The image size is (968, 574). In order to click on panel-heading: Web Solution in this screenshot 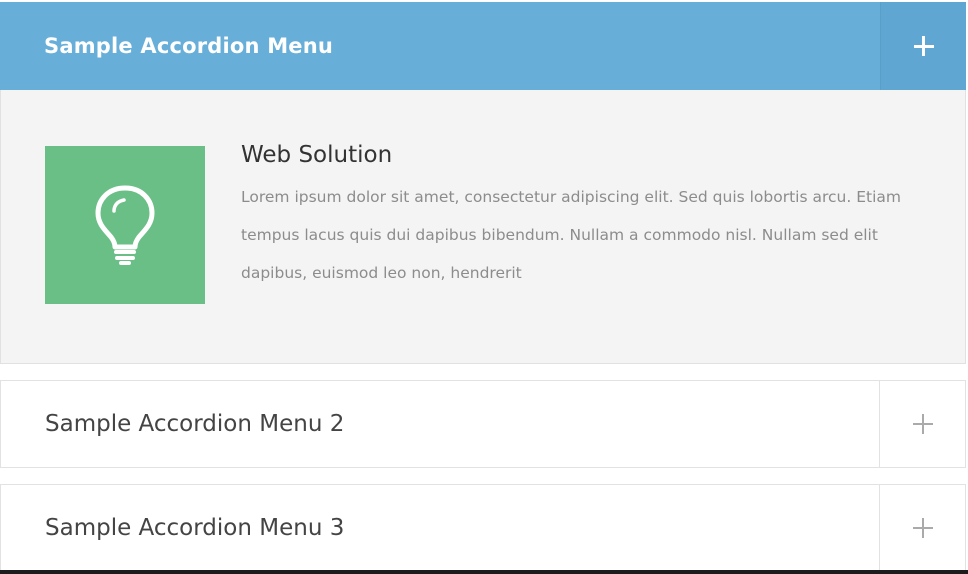, I will do `click(317, 155)`.